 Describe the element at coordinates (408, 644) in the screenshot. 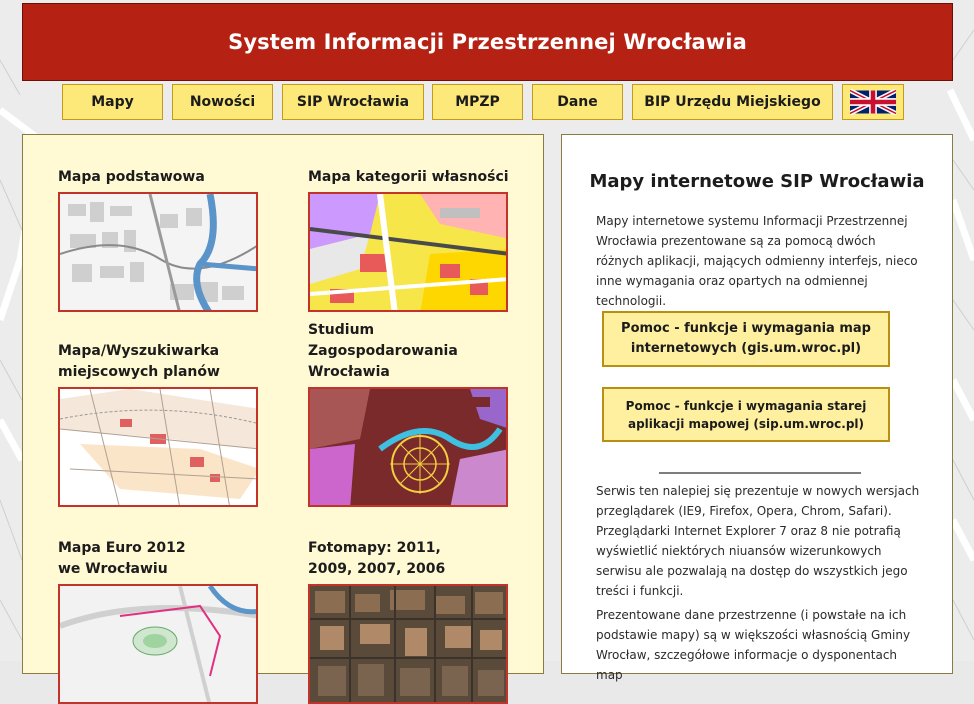

I see `orthophoto-thumbnail` at that location.